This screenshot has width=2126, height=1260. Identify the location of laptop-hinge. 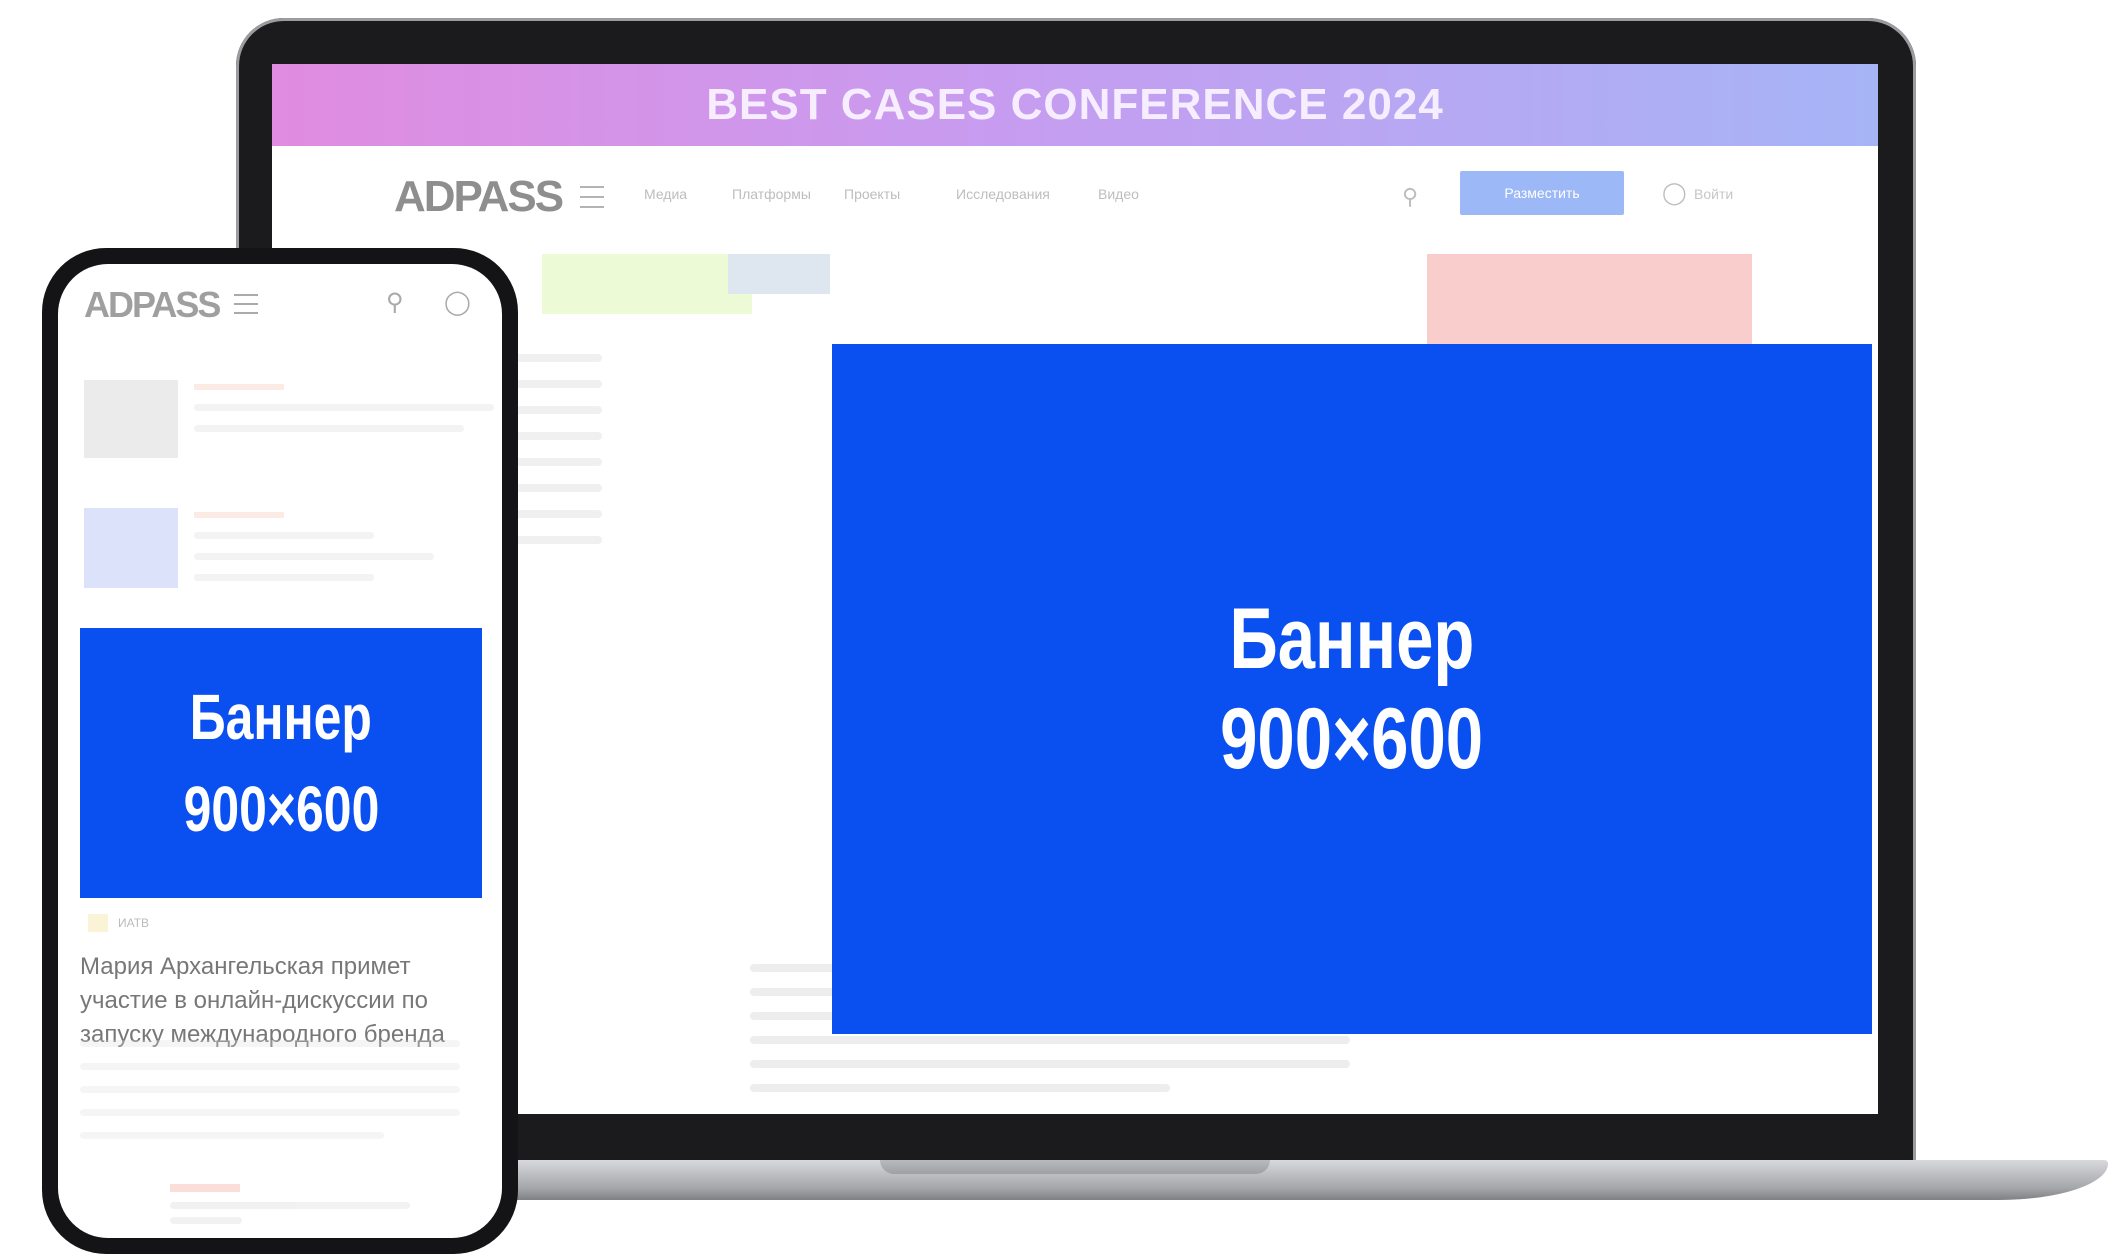
(1075, 1167).